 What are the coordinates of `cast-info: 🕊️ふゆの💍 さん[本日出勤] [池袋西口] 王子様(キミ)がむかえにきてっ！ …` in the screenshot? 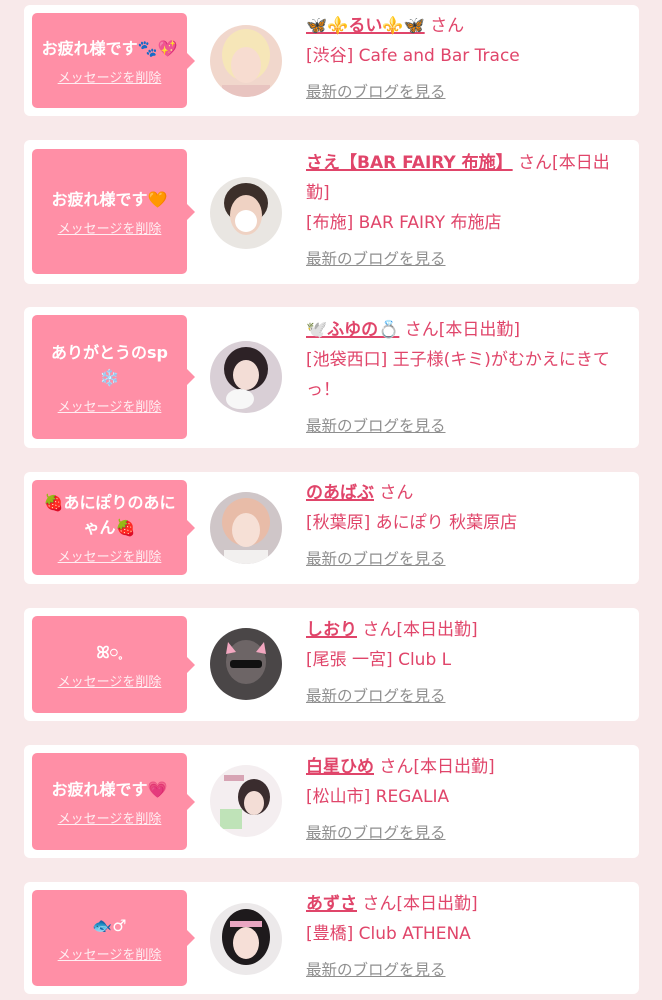 It's located at (466, 378).